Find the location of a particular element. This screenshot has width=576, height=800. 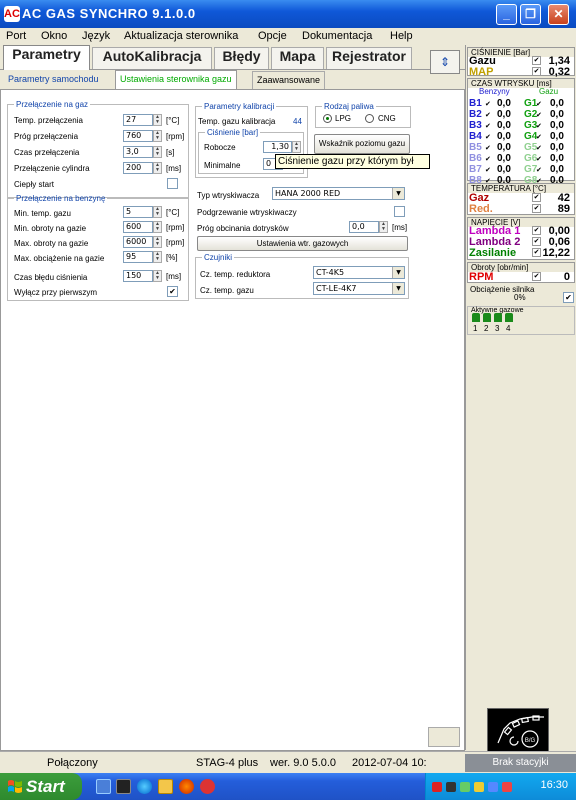

tab-autokalibracja: AutoKalibracja is located at coordinates (152, 58).